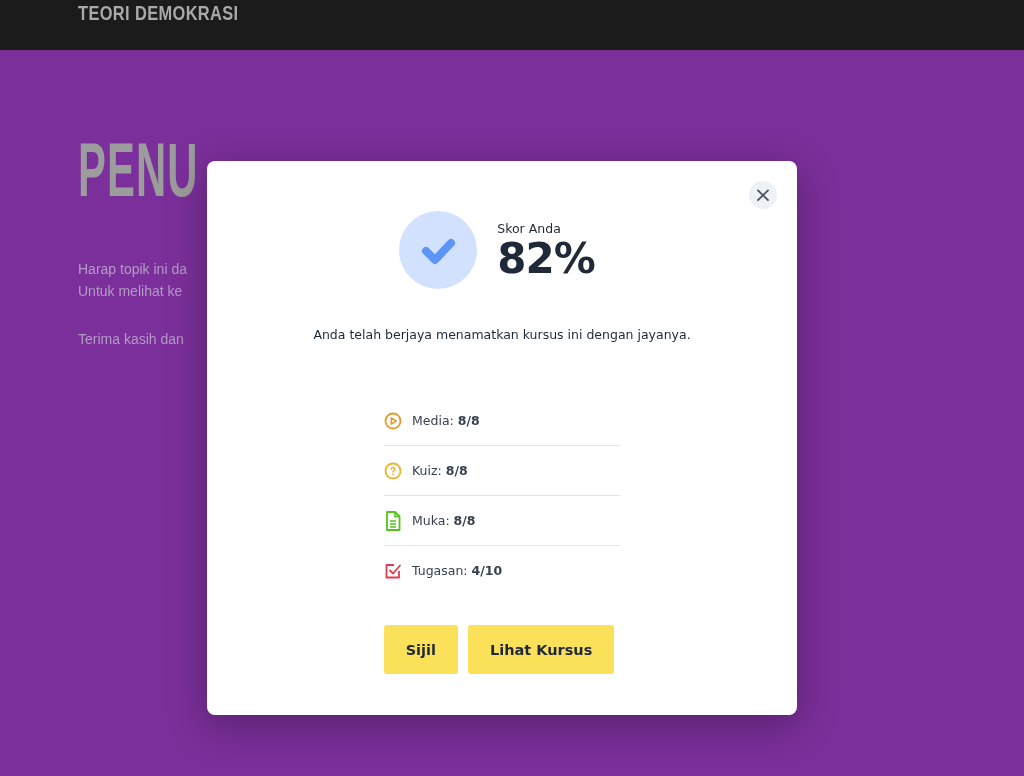  What do you see at coordinates (546, 258) in the screenshot?
I see `score-value: 82%` at bounding box center [546, 258].